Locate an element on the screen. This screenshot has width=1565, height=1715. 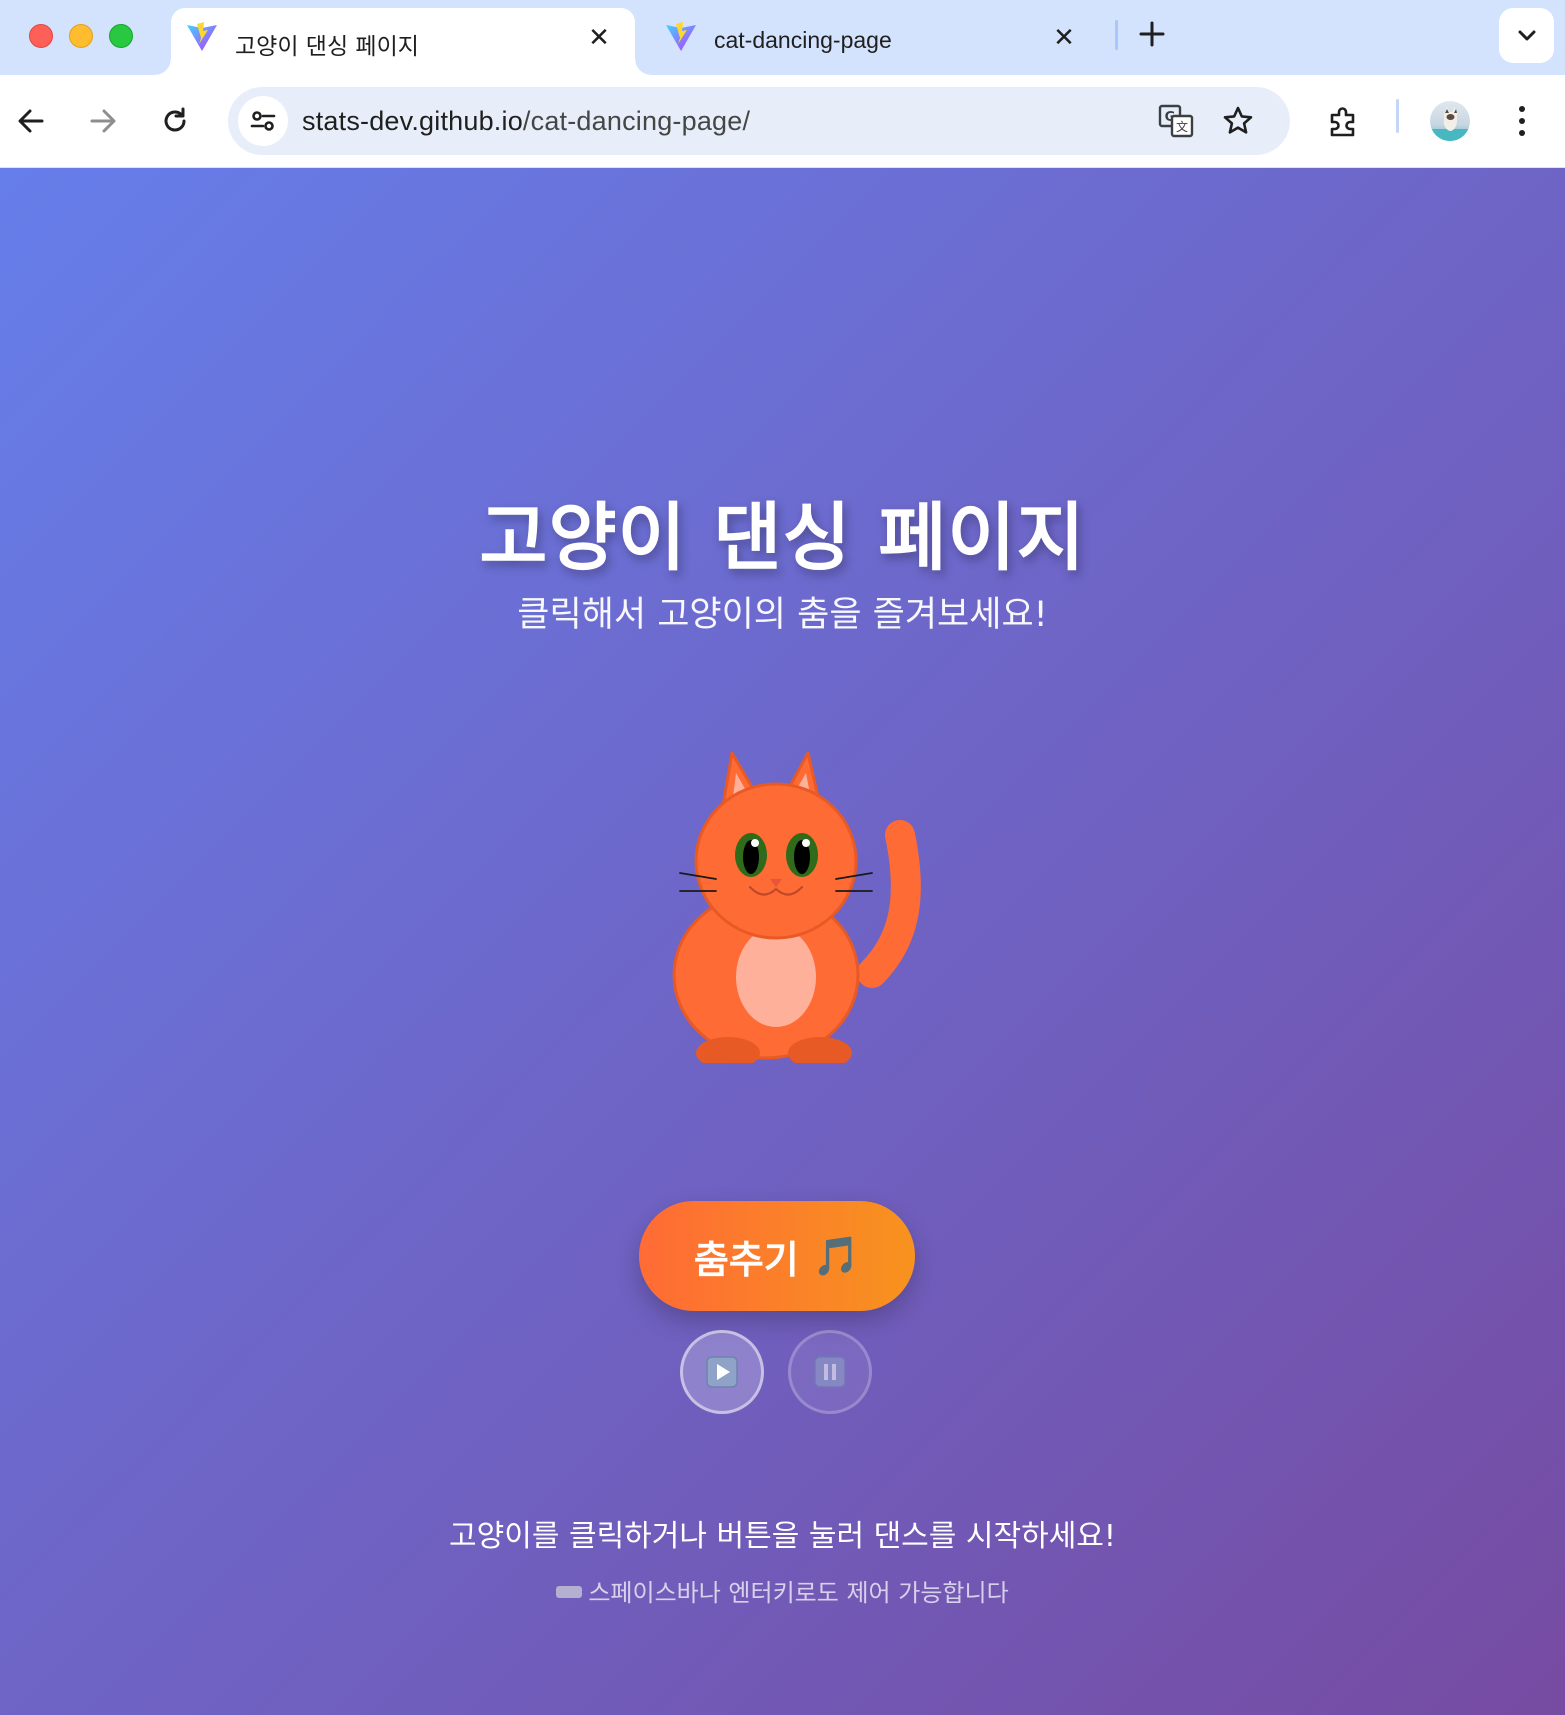
puzzle-icon is located at coordinates (1342, 122).